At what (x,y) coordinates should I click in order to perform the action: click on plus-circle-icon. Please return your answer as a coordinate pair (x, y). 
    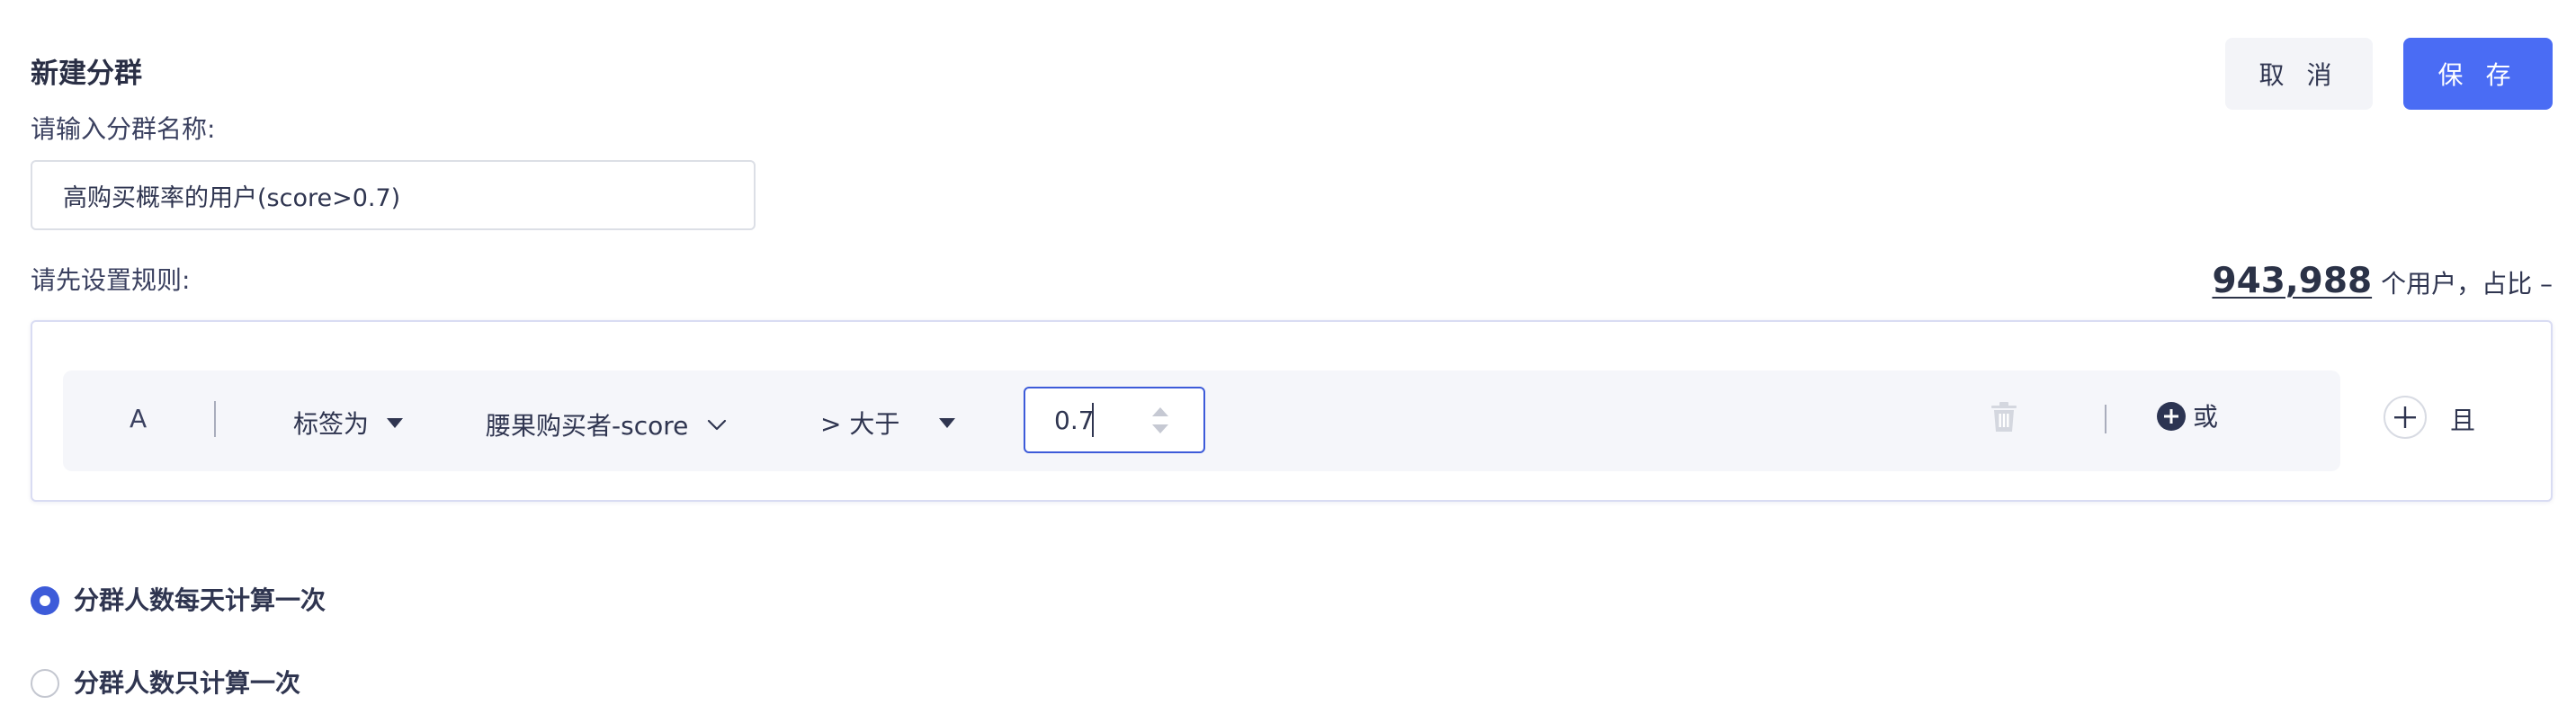
    Looking at the image, I should click on (2171, 416).